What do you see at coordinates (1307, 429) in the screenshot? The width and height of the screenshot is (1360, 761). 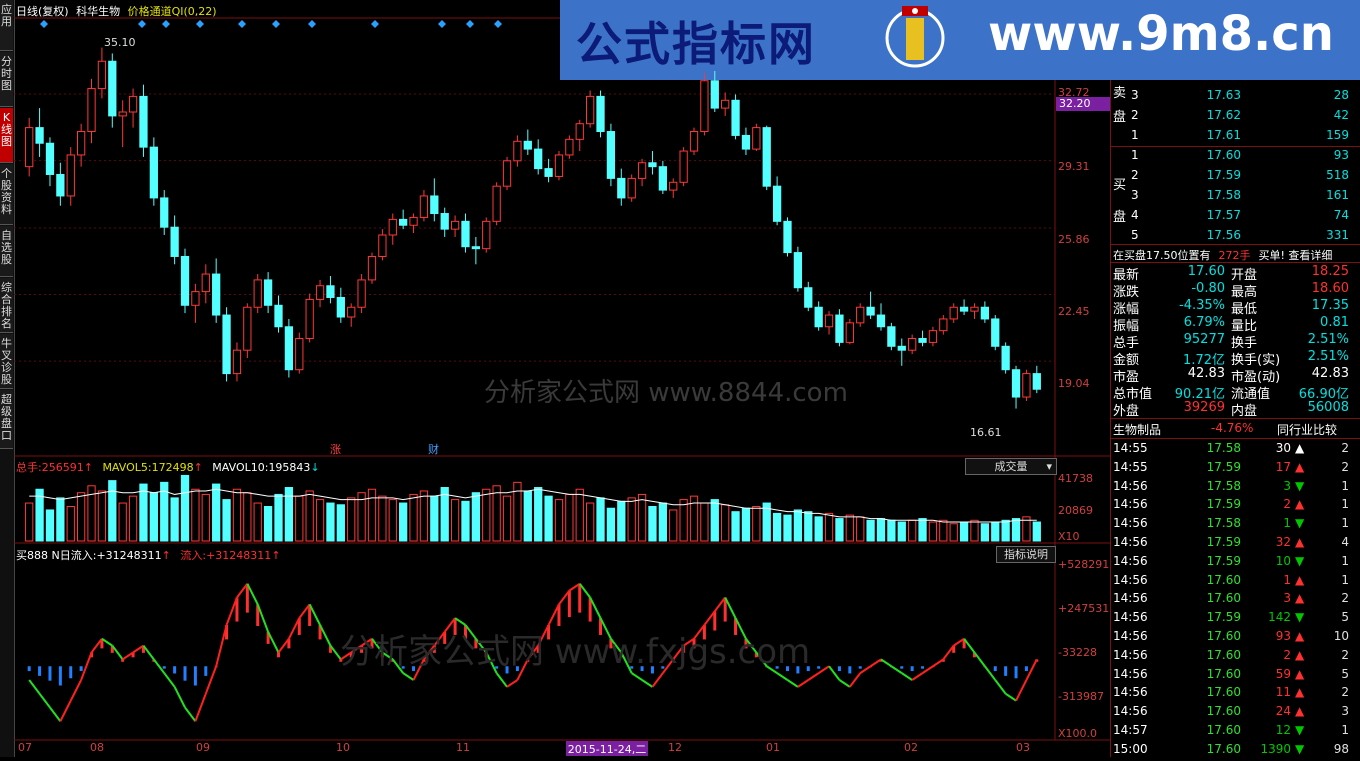 I see `industry-compare-button: 同行业比较` at bounding box center [1307, 429].